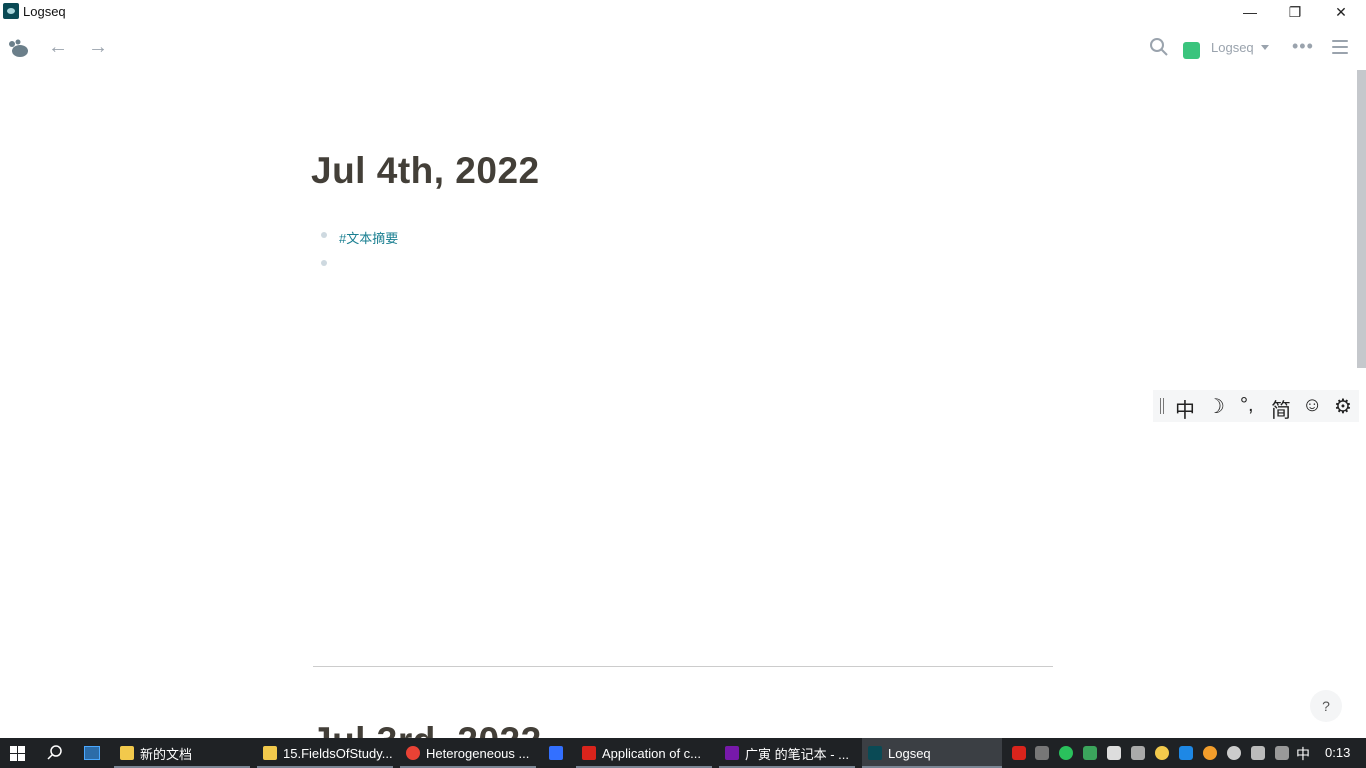 This screenshot has width=1366, height=768. Describe the element at coordinates (1247, 405) in the screenshot. I see `punctuation-icon: °,` at that location.